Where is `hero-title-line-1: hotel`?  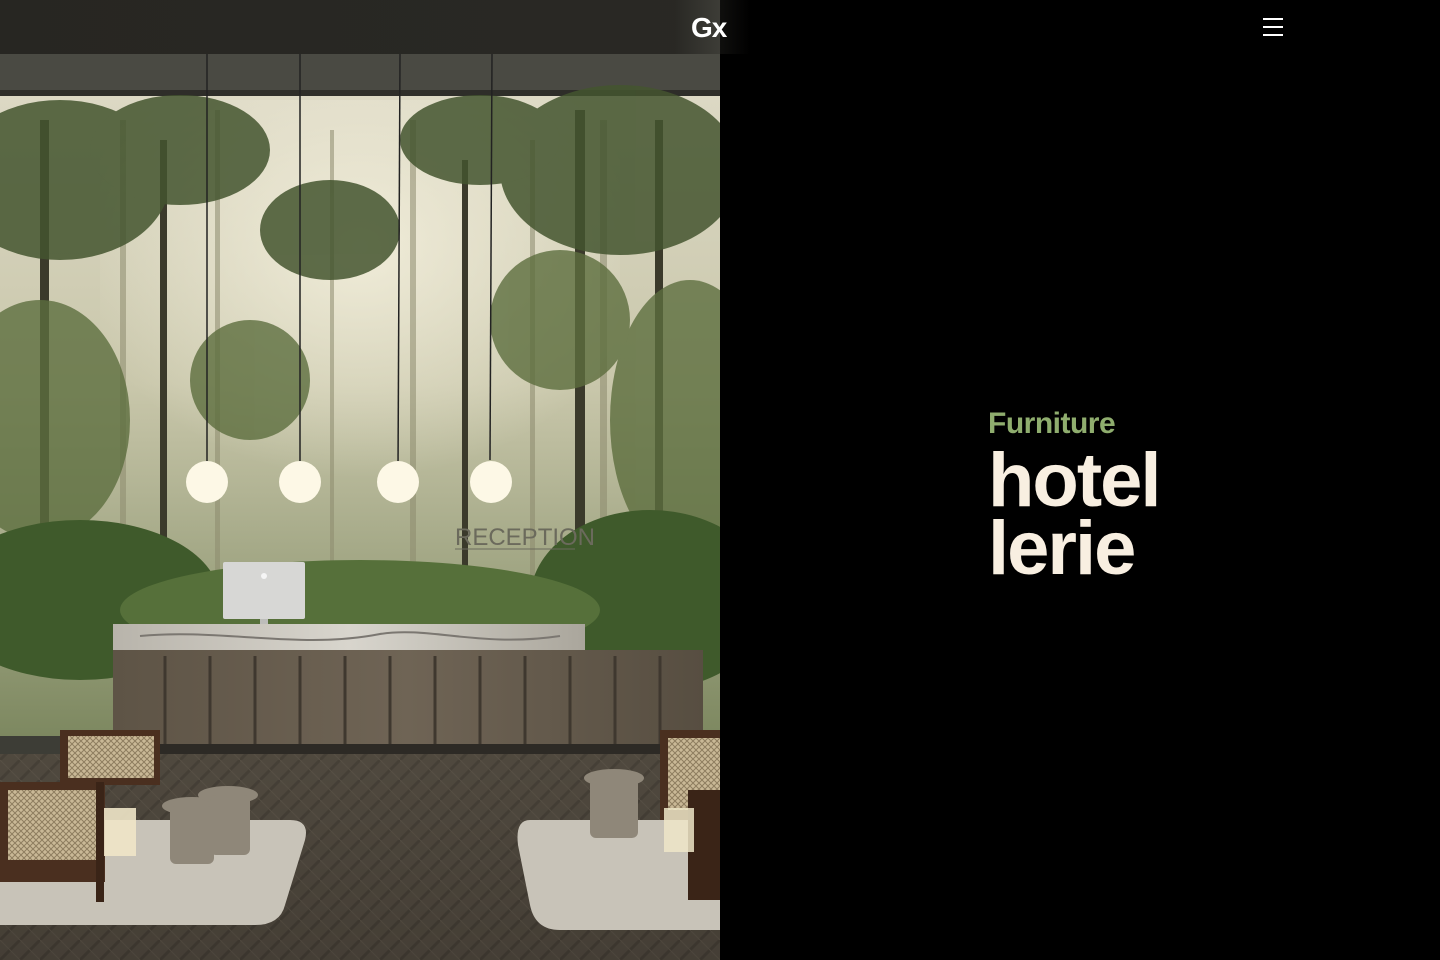 hero-title-line-1: hotel is located at coordinates (1075, 480).